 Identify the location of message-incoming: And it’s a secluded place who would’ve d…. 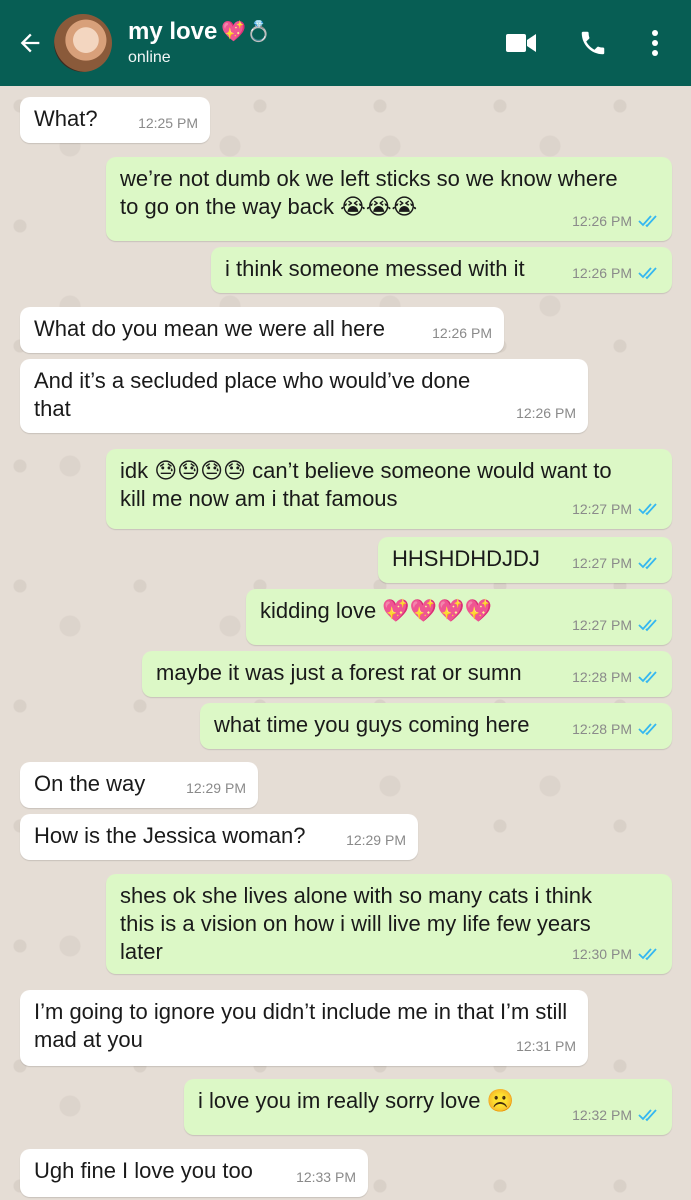
(304, 396).